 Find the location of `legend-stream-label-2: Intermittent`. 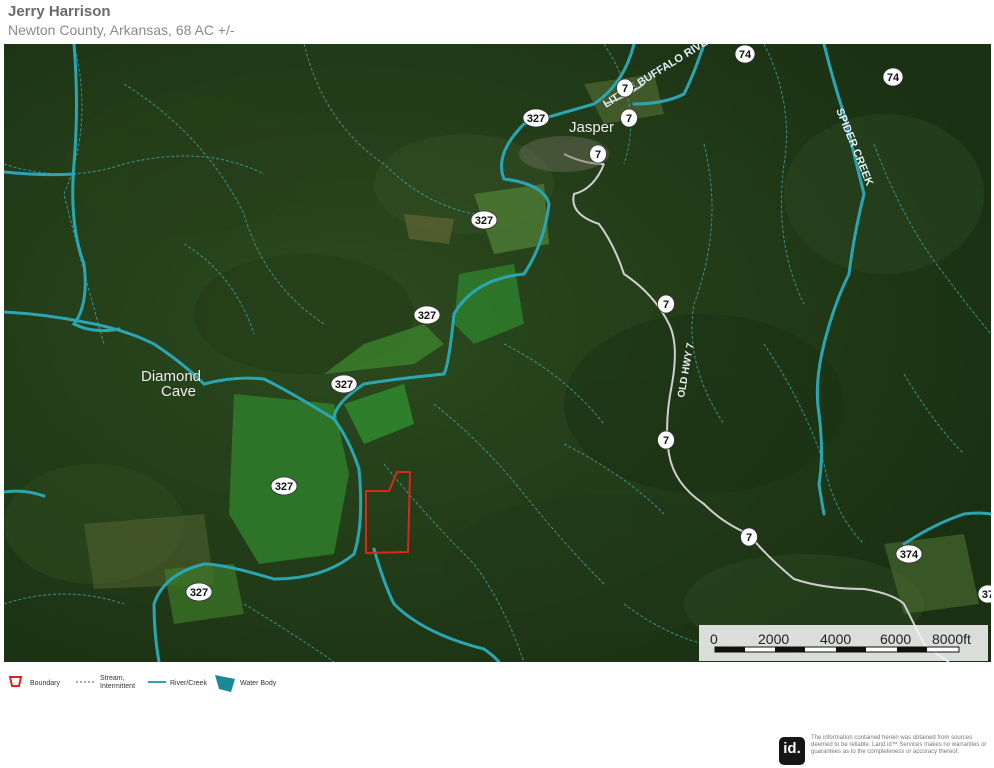

legend-stream-label-2: Intermittent is located at coordinates (118, 686).